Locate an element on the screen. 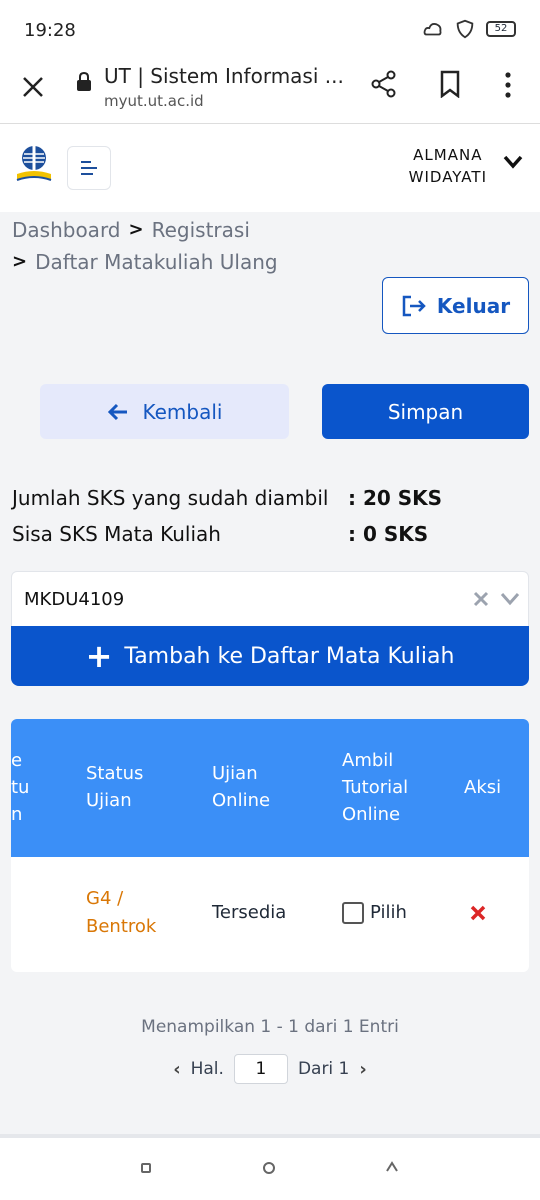 The image size is (540, 1200). keluar-button: Keluar is located at coordinates (455, 305).